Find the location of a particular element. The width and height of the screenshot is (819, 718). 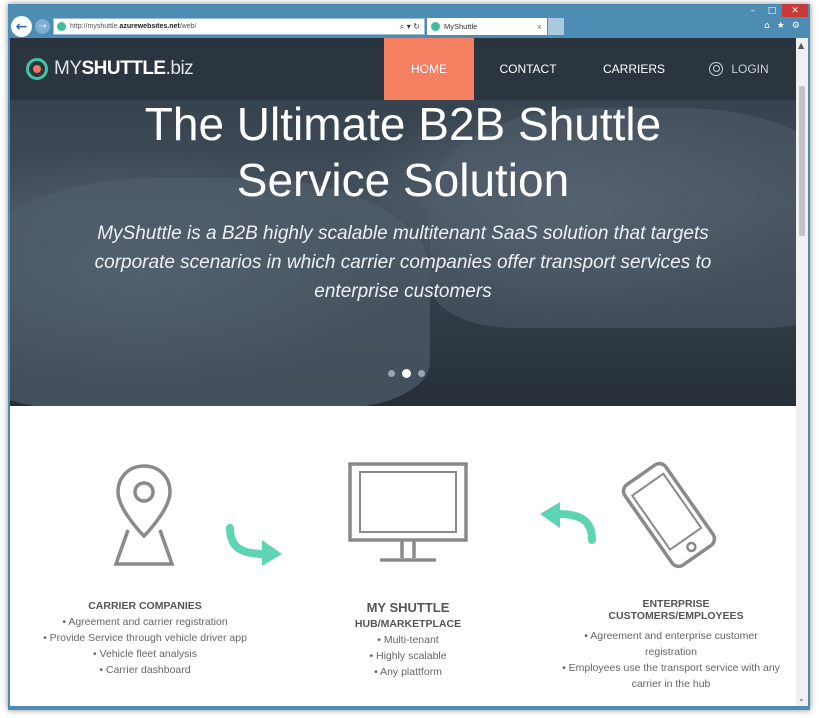

curved-arrow-right-icon is located at coordinates (254, 545).